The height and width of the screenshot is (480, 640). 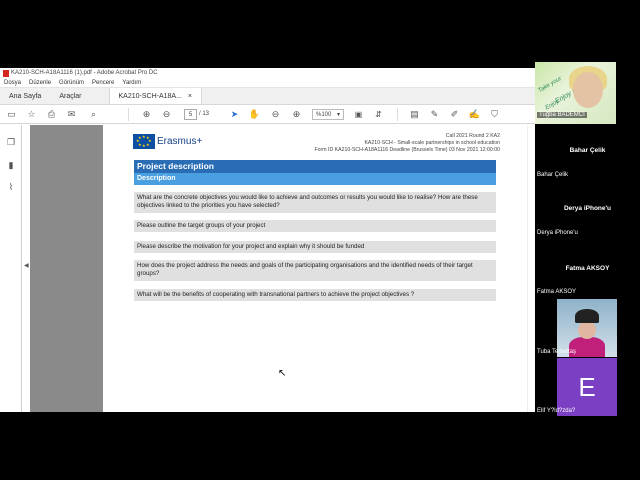 I want to click on eu-flag-icon: ★ ★ ★ ★ ★ ★ ★ ★, so click(x=144, y=141).